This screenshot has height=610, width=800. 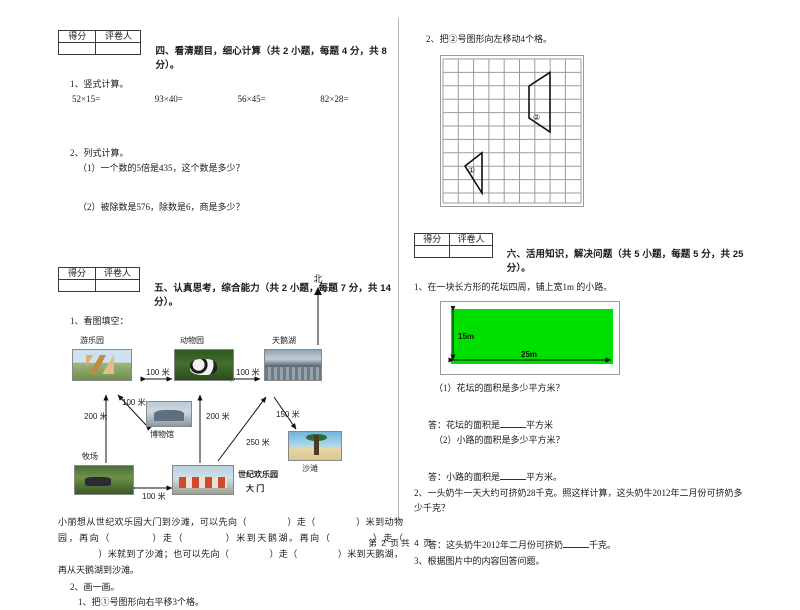 I want to click on map-distance-6: 200 米, so click(x=218, y=416).